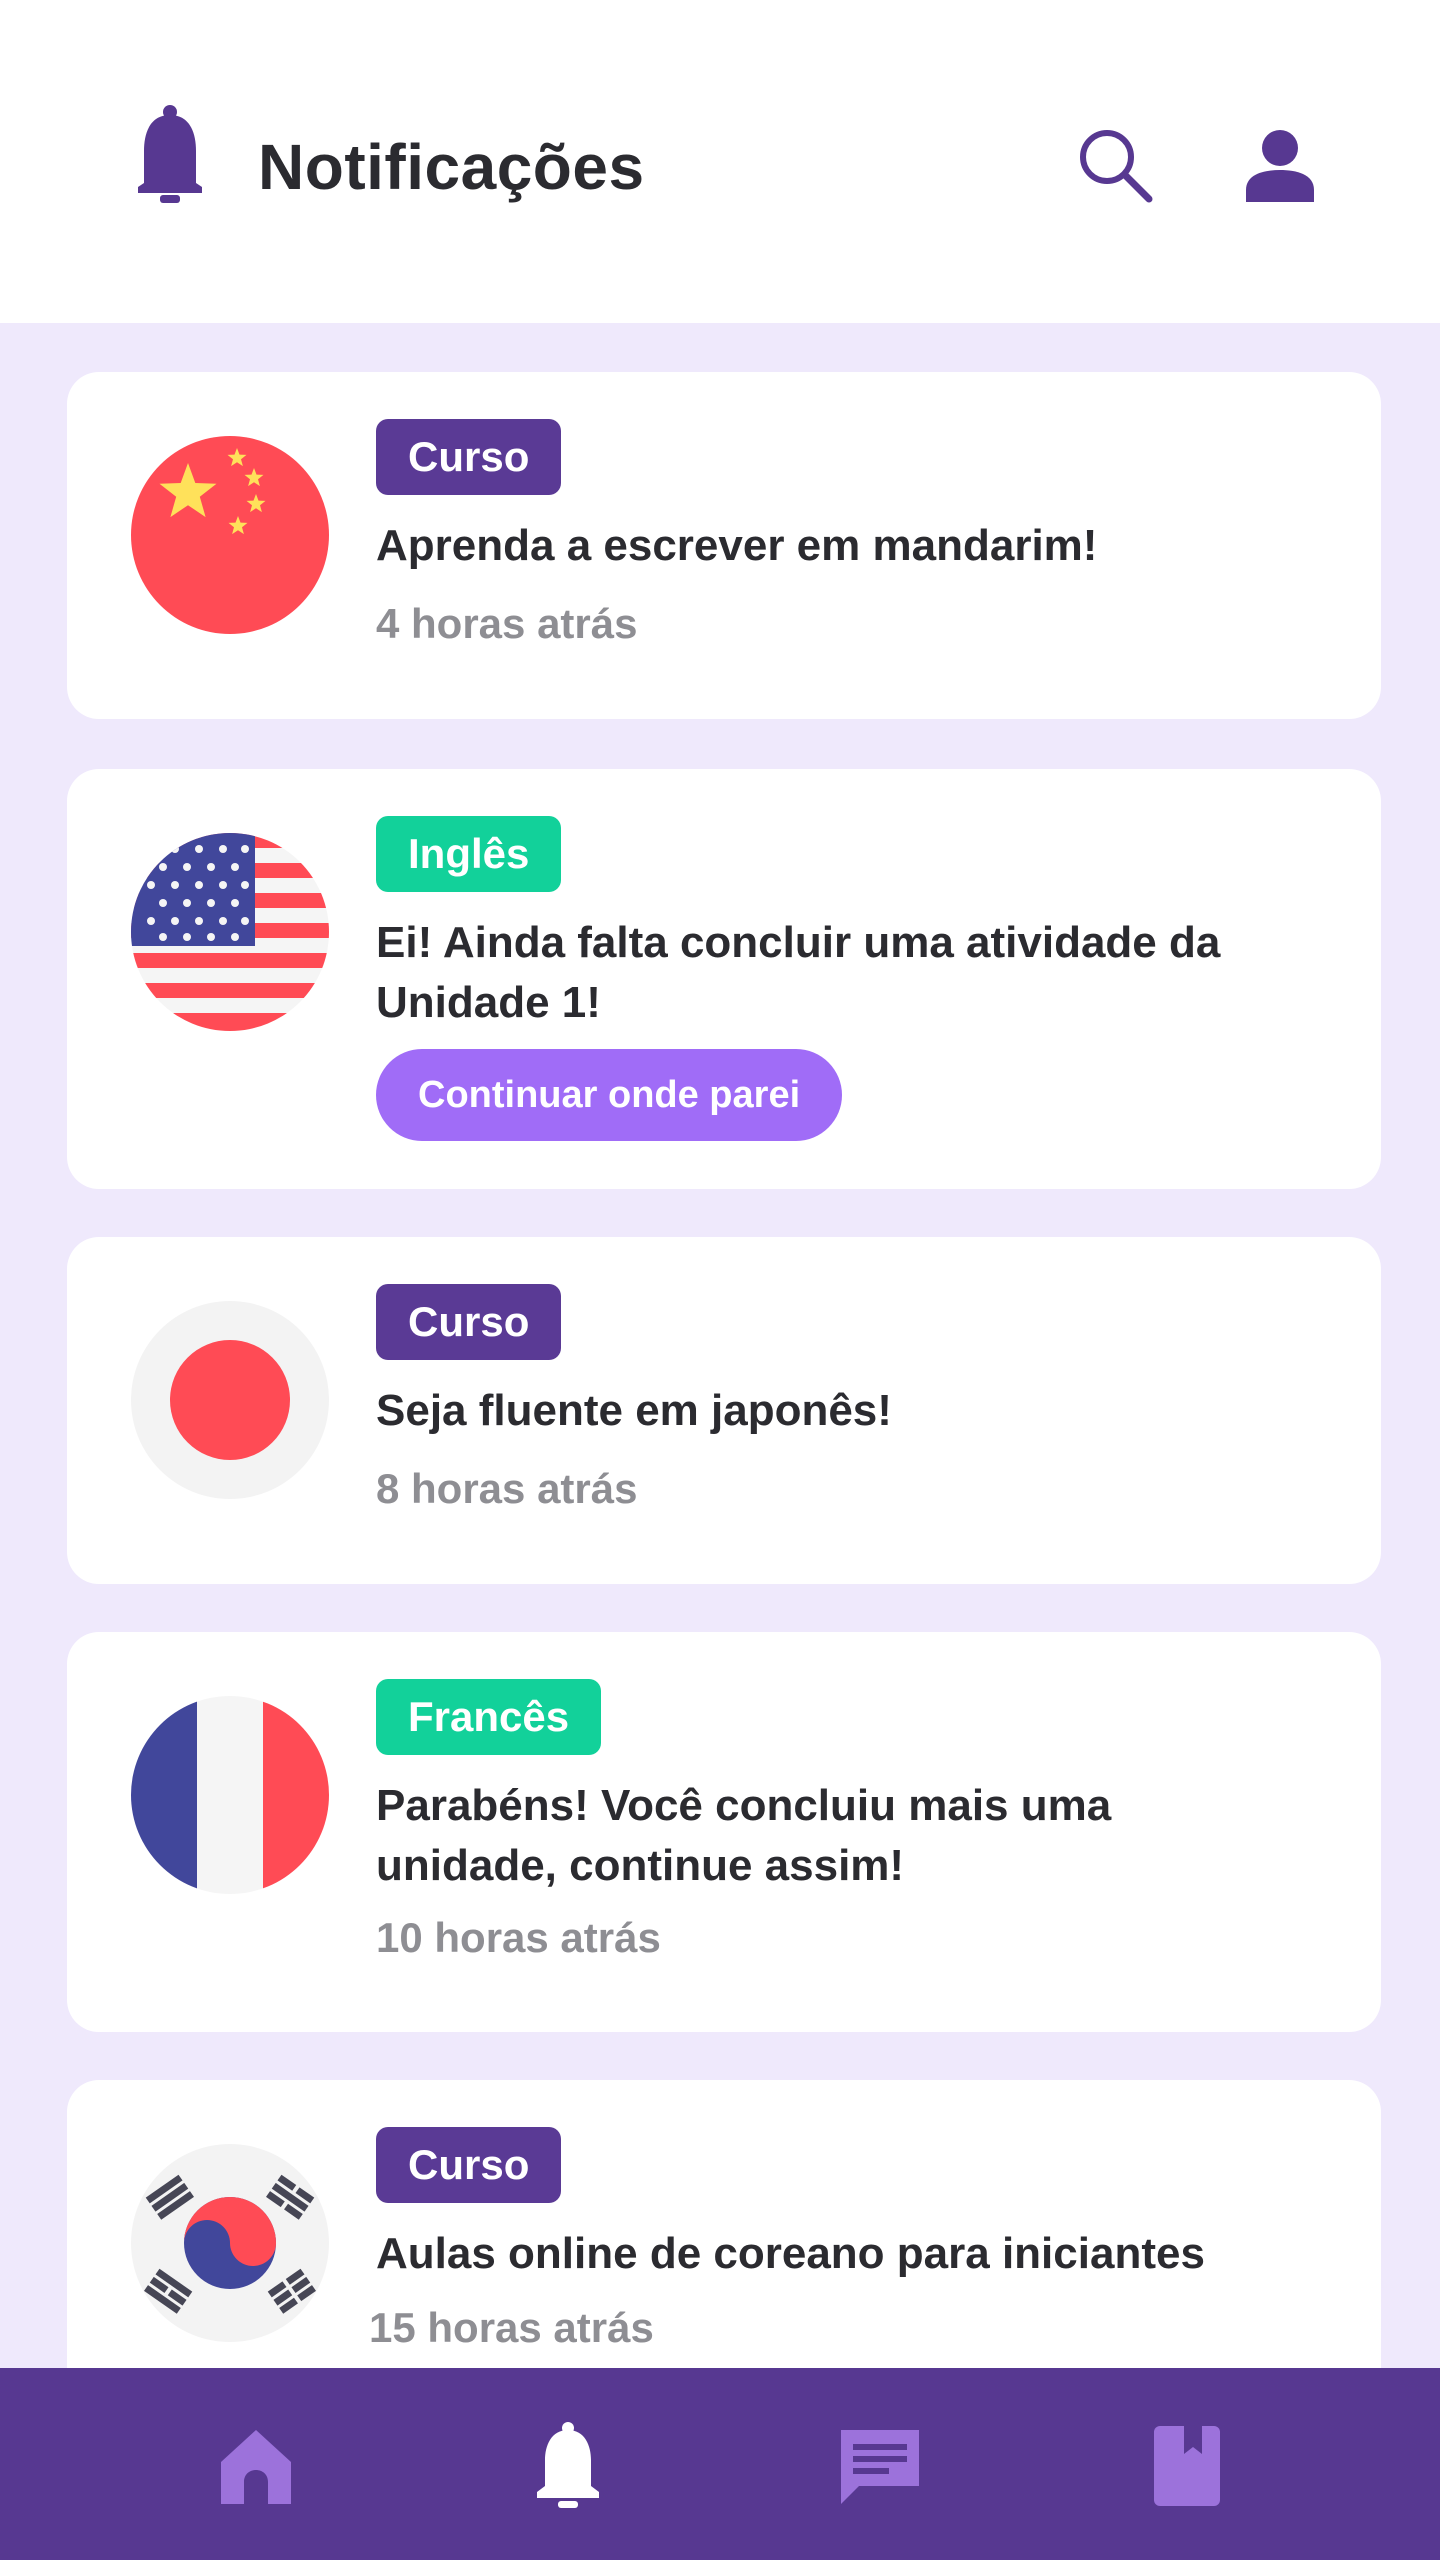 The height and width of the screenshot is (2560, 1440). What do you see at coordinates (1280, 165) in the screenshot?
I see `user-icon` at bounding box center [1280, 165].